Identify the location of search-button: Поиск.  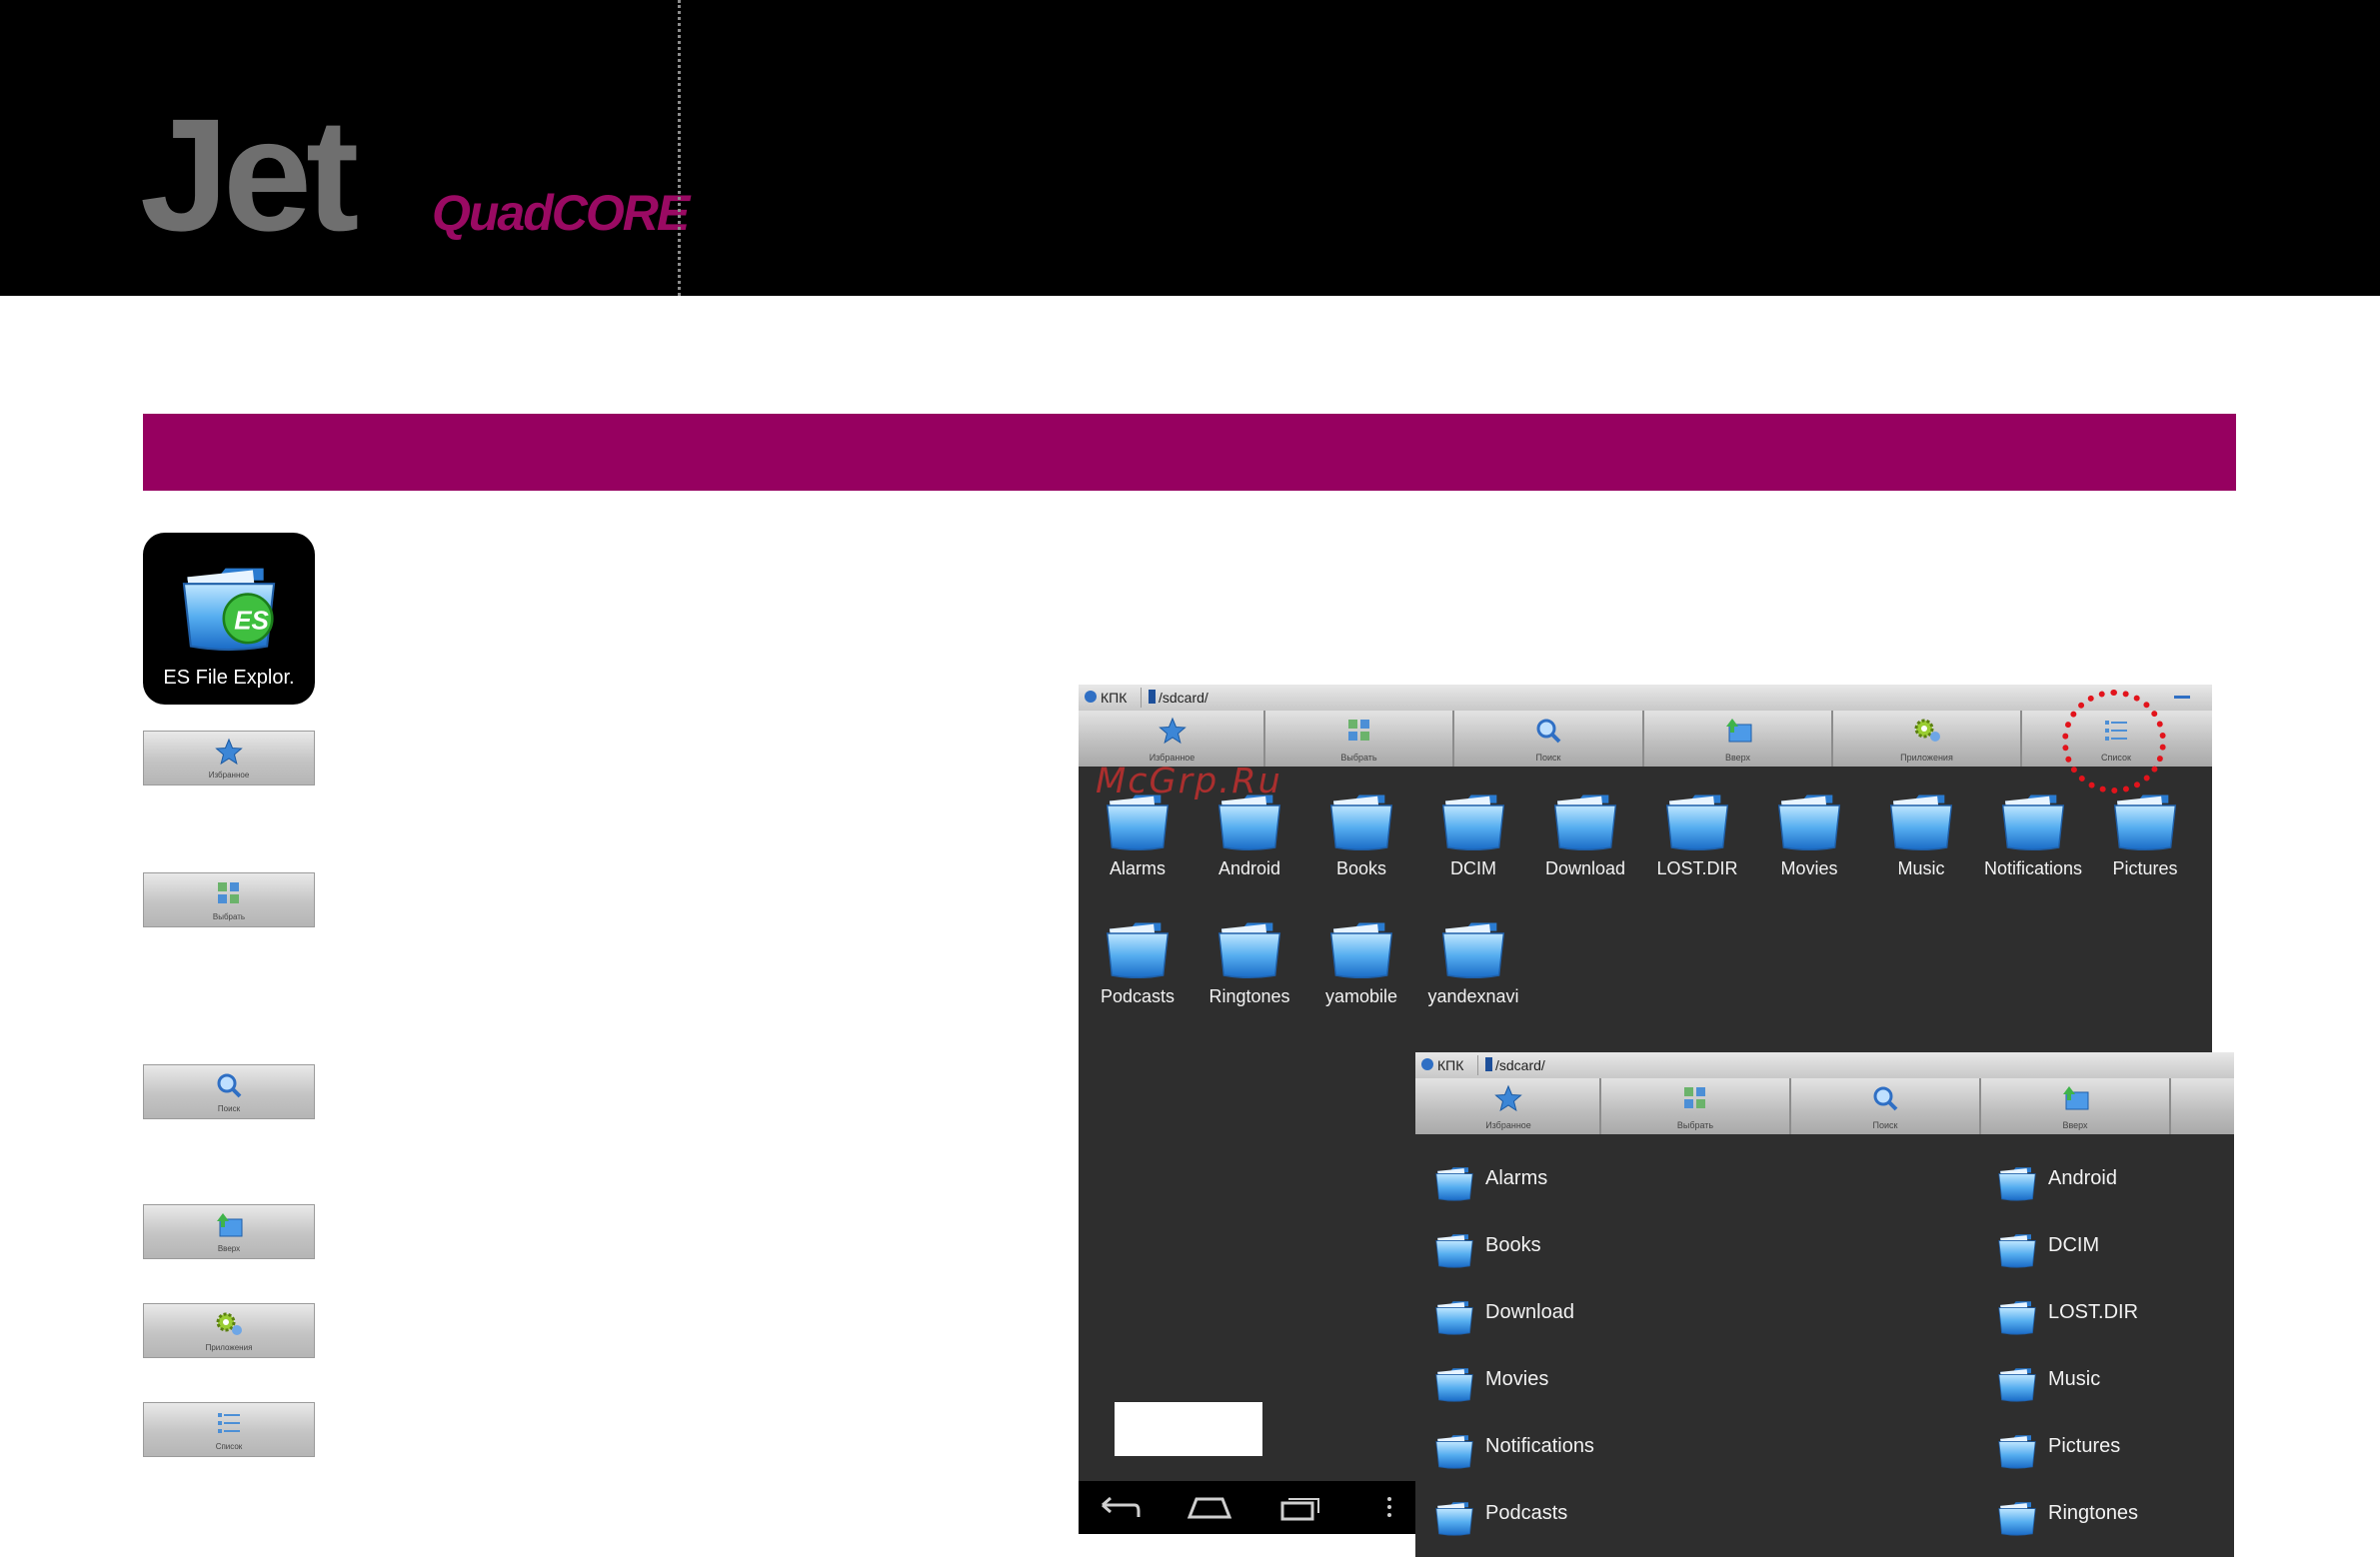
(229, 1092).